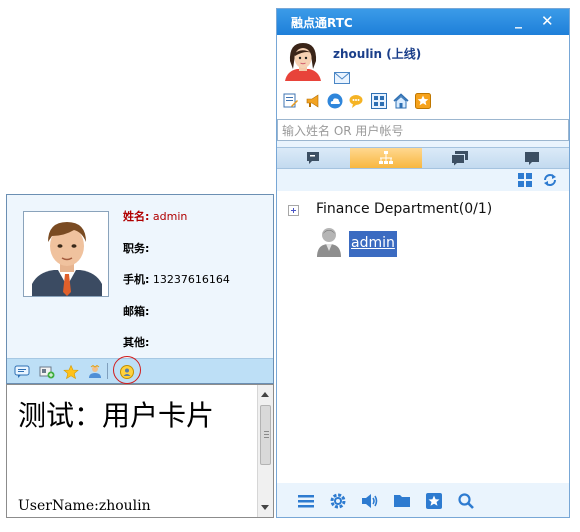 The width and height of the screenshot is (580, 532). Describe the element at coordinates (136, 216) in the screenshot. I see `name-label: 姓名:` at that location.